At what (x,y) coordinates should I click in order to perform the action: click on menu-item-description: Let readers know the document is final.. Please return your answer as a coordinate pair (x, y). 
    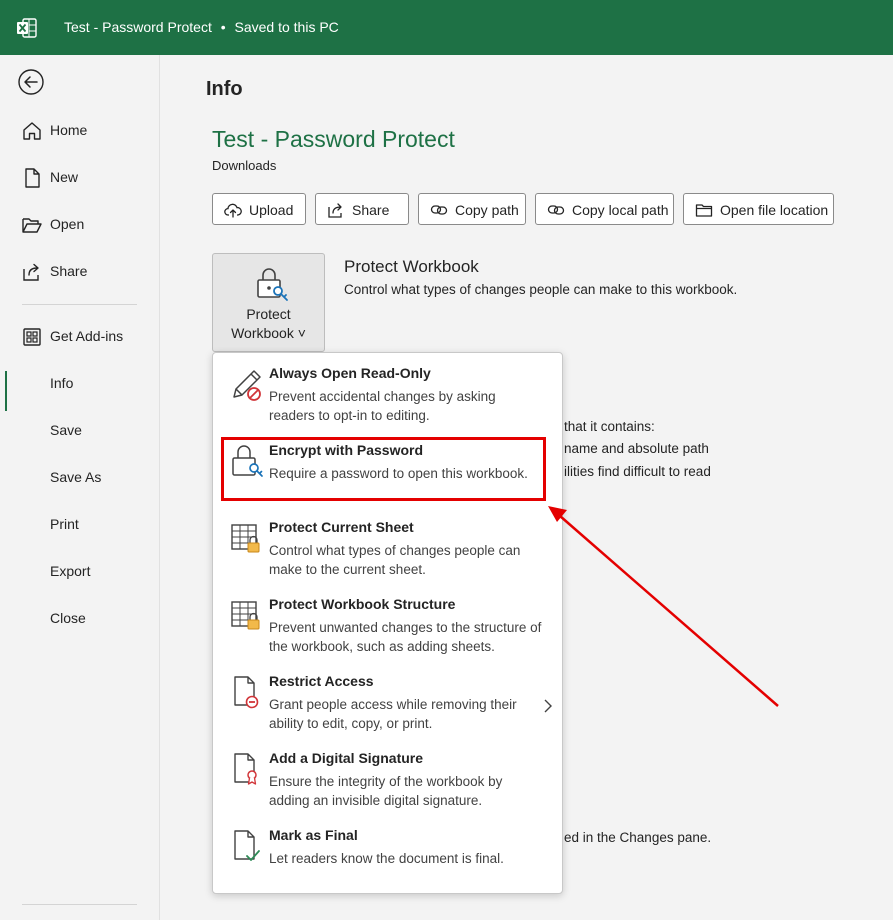
    Looking at the image, I should click on (386, 858).